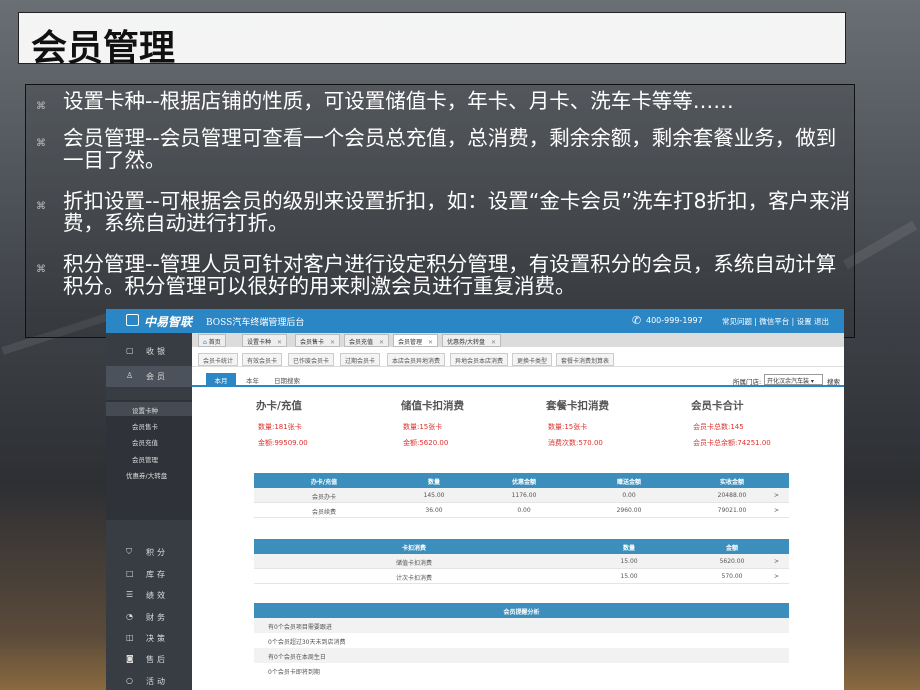 This screenshot has width=920, height=690. Describe the element at coordinates (146, 475) in the screenshot. I see `sidebar-sub-coupon: 优惠券/大转盘` at that location.